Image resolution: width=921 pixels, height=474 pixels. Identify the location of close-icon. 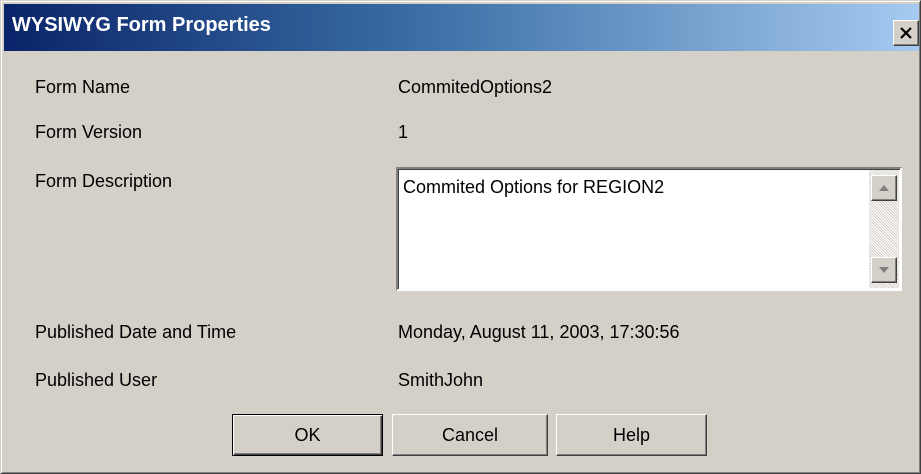
(906, 33).